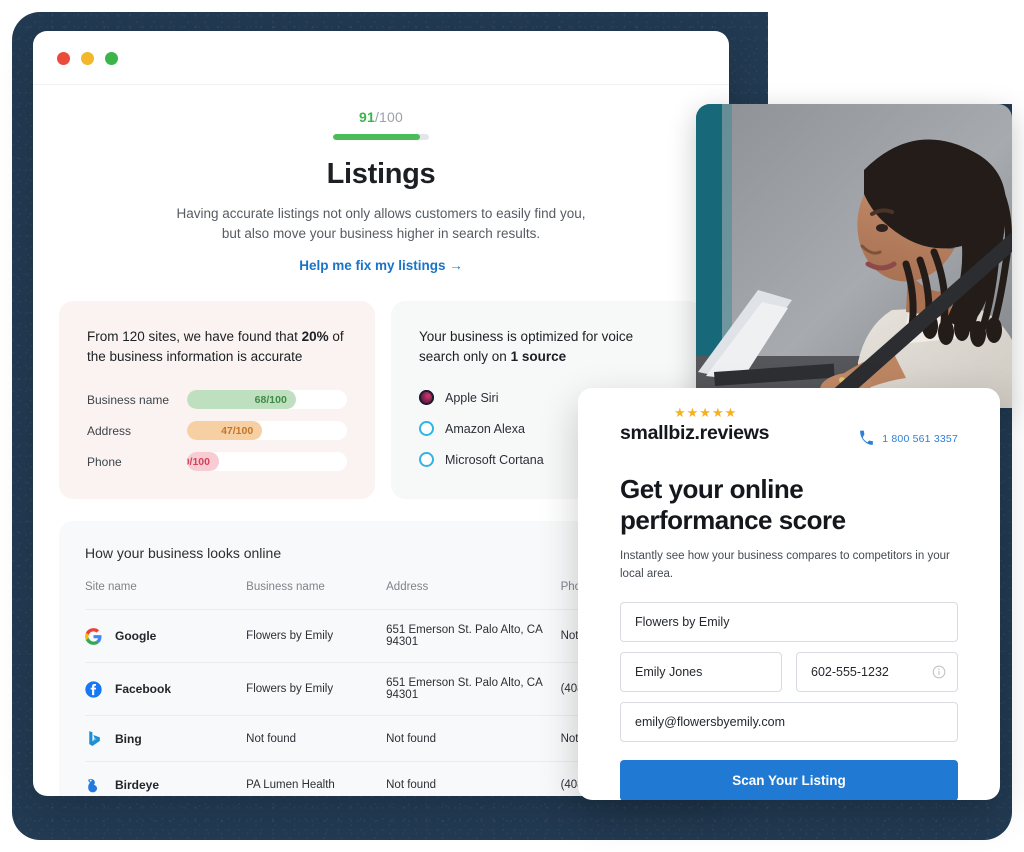 This screenshot has height=852, width=1024. I want to click on five-star-rating-icon: ★★★★★, so click(706, 412).